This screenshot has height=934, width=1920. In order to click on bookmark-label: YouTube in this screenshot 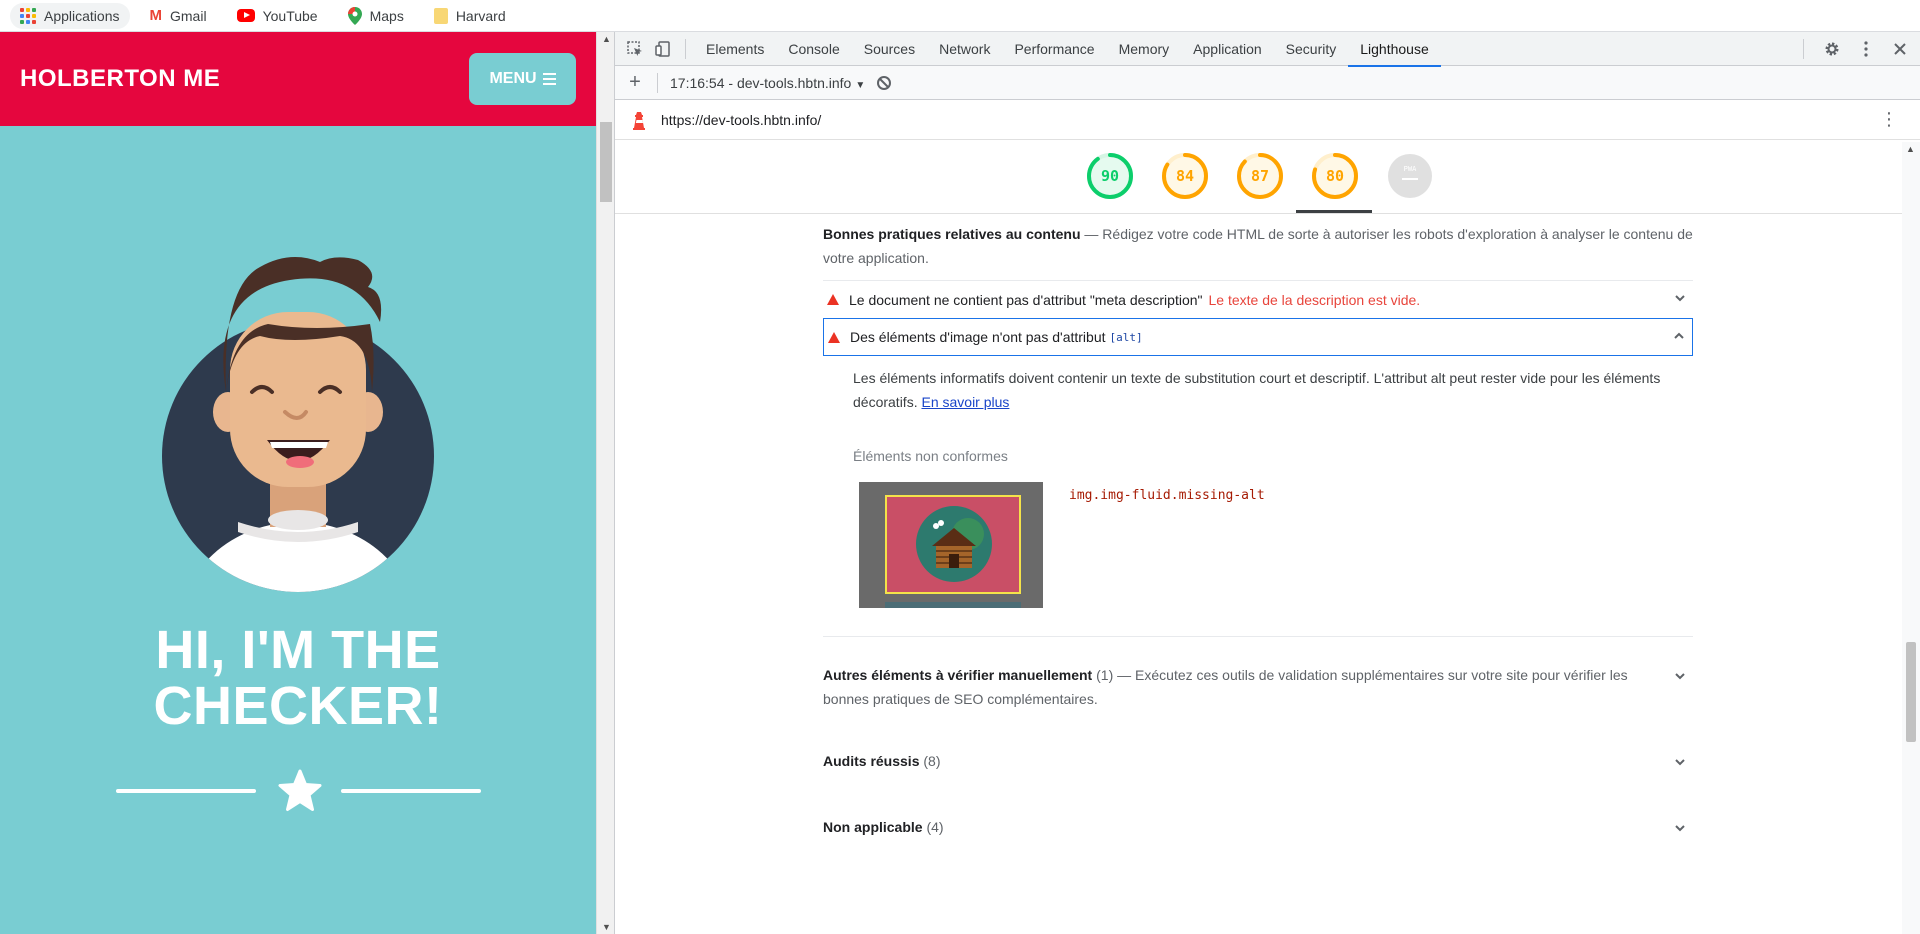, I will do `click(290, 15)`.